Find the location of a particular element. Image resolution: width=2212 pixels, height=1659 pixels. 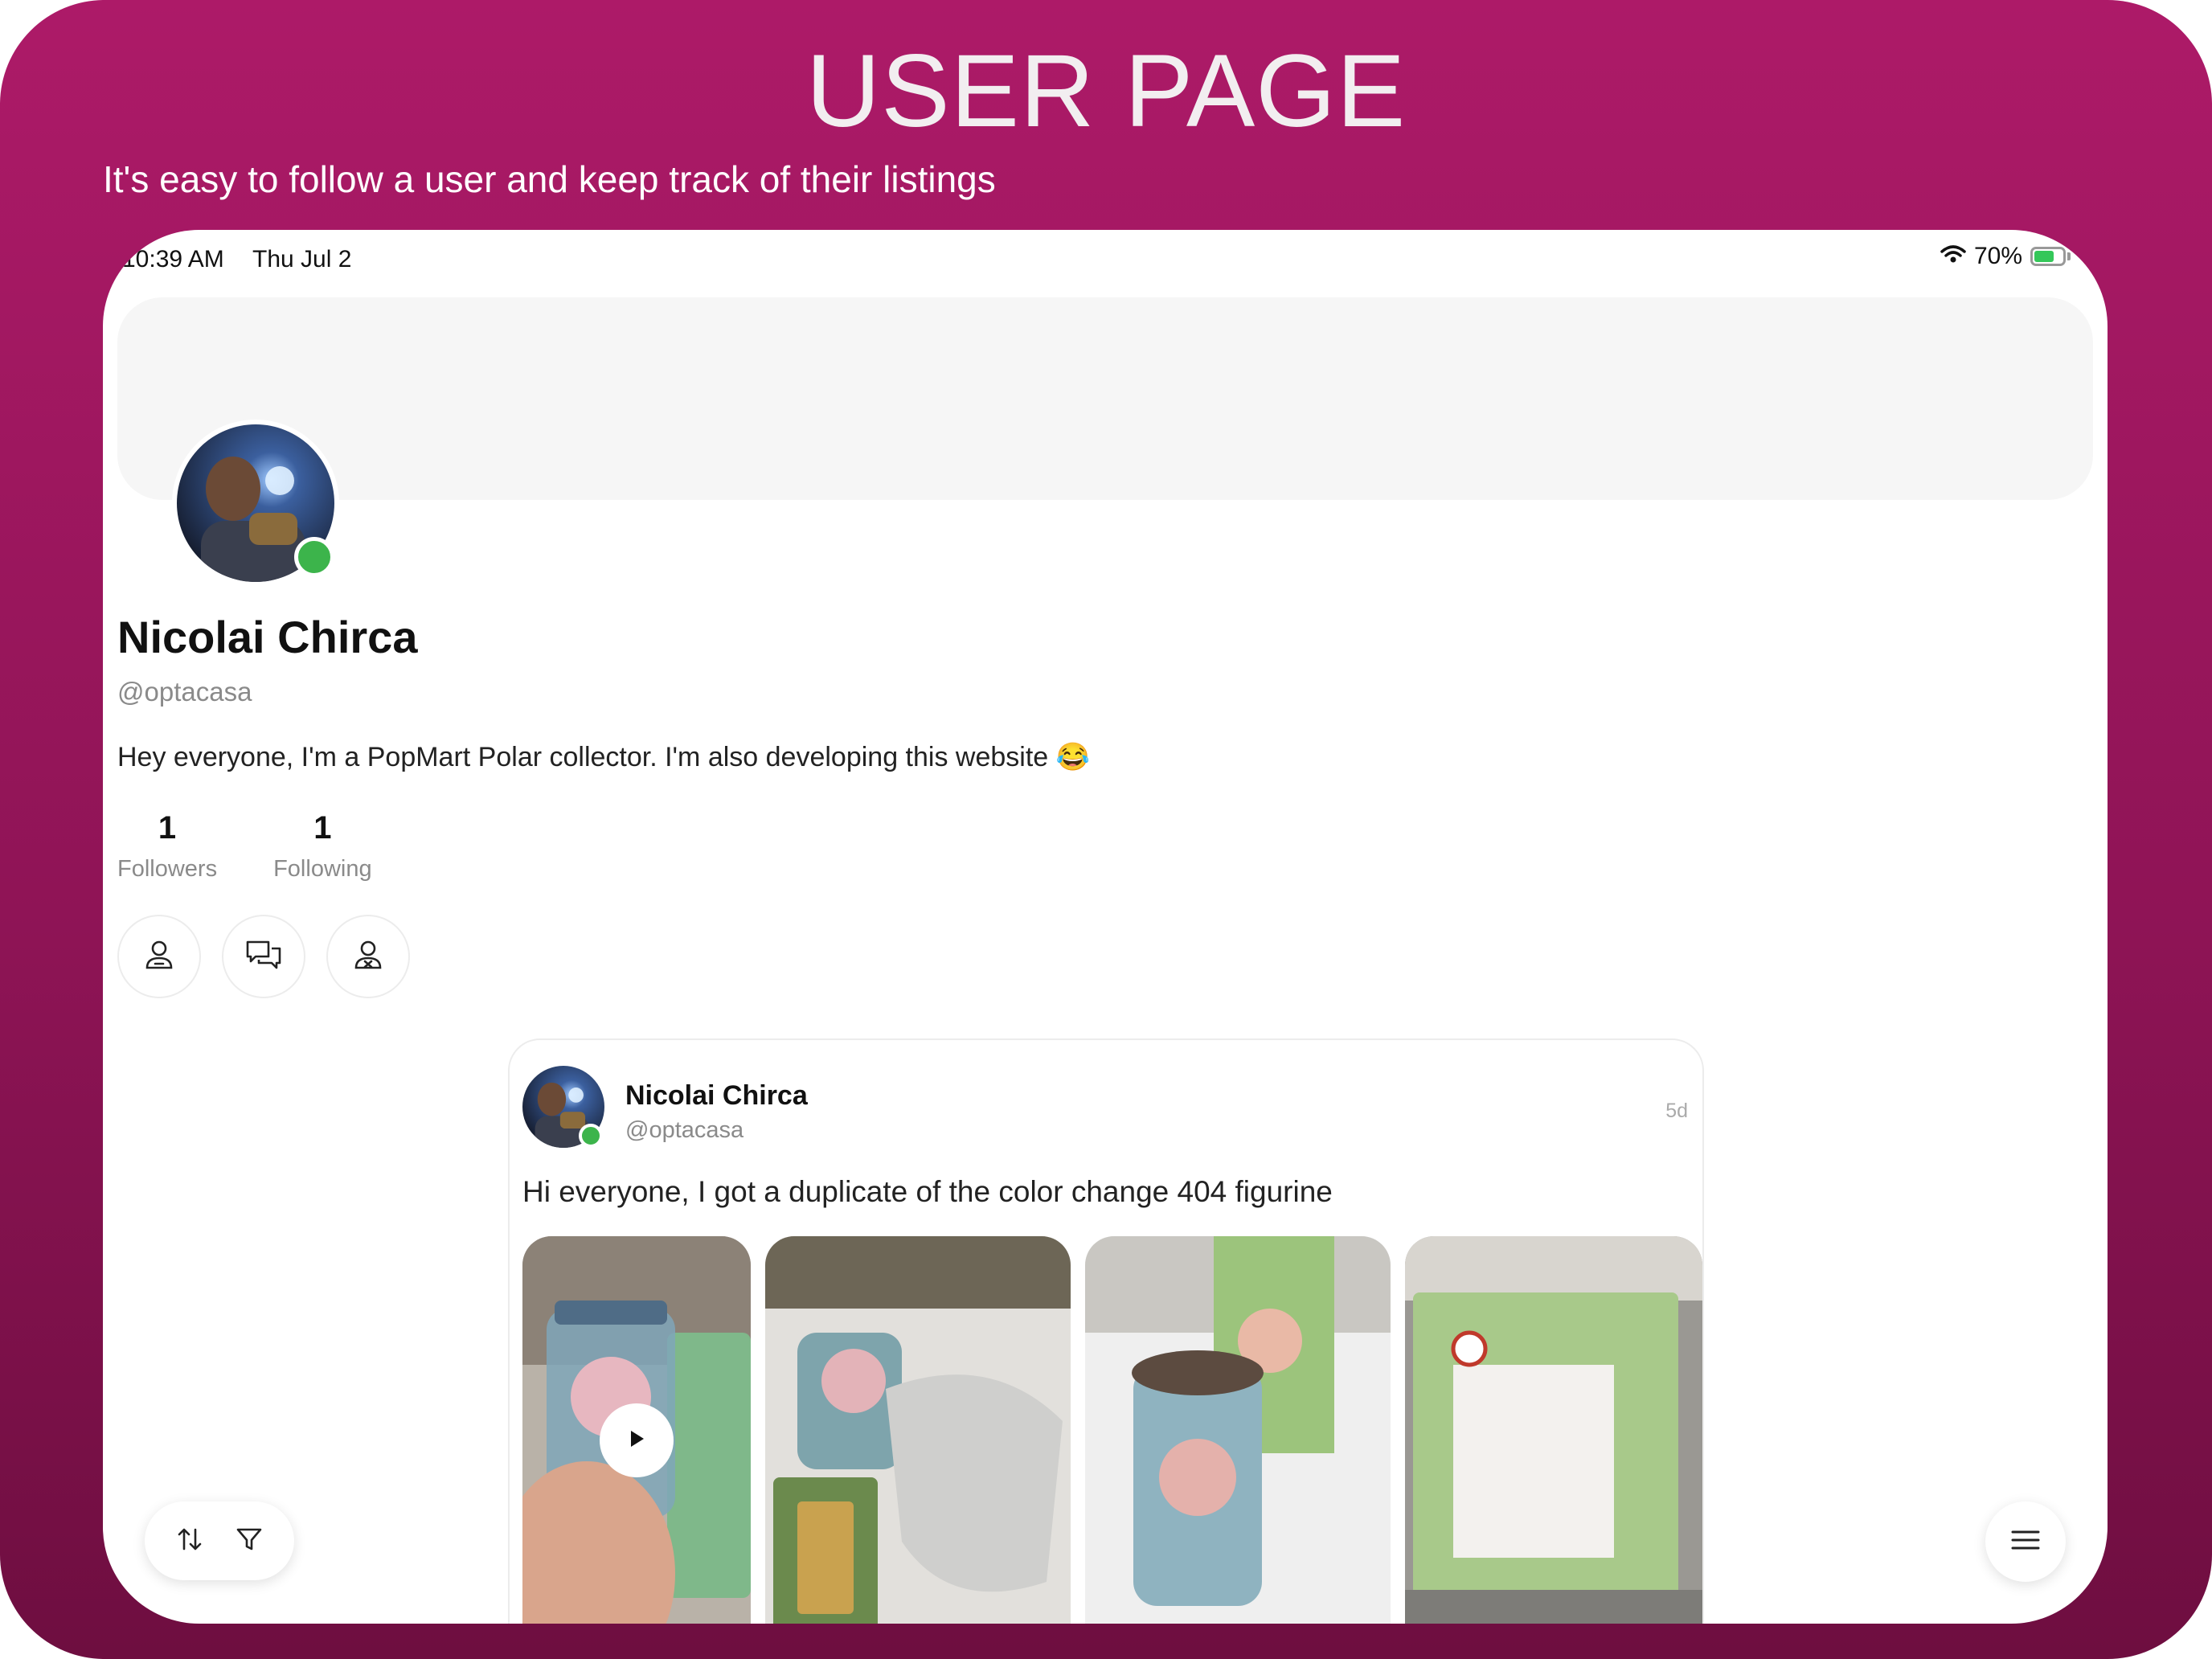

wifi-icon is located at coordinates (1953, 256).